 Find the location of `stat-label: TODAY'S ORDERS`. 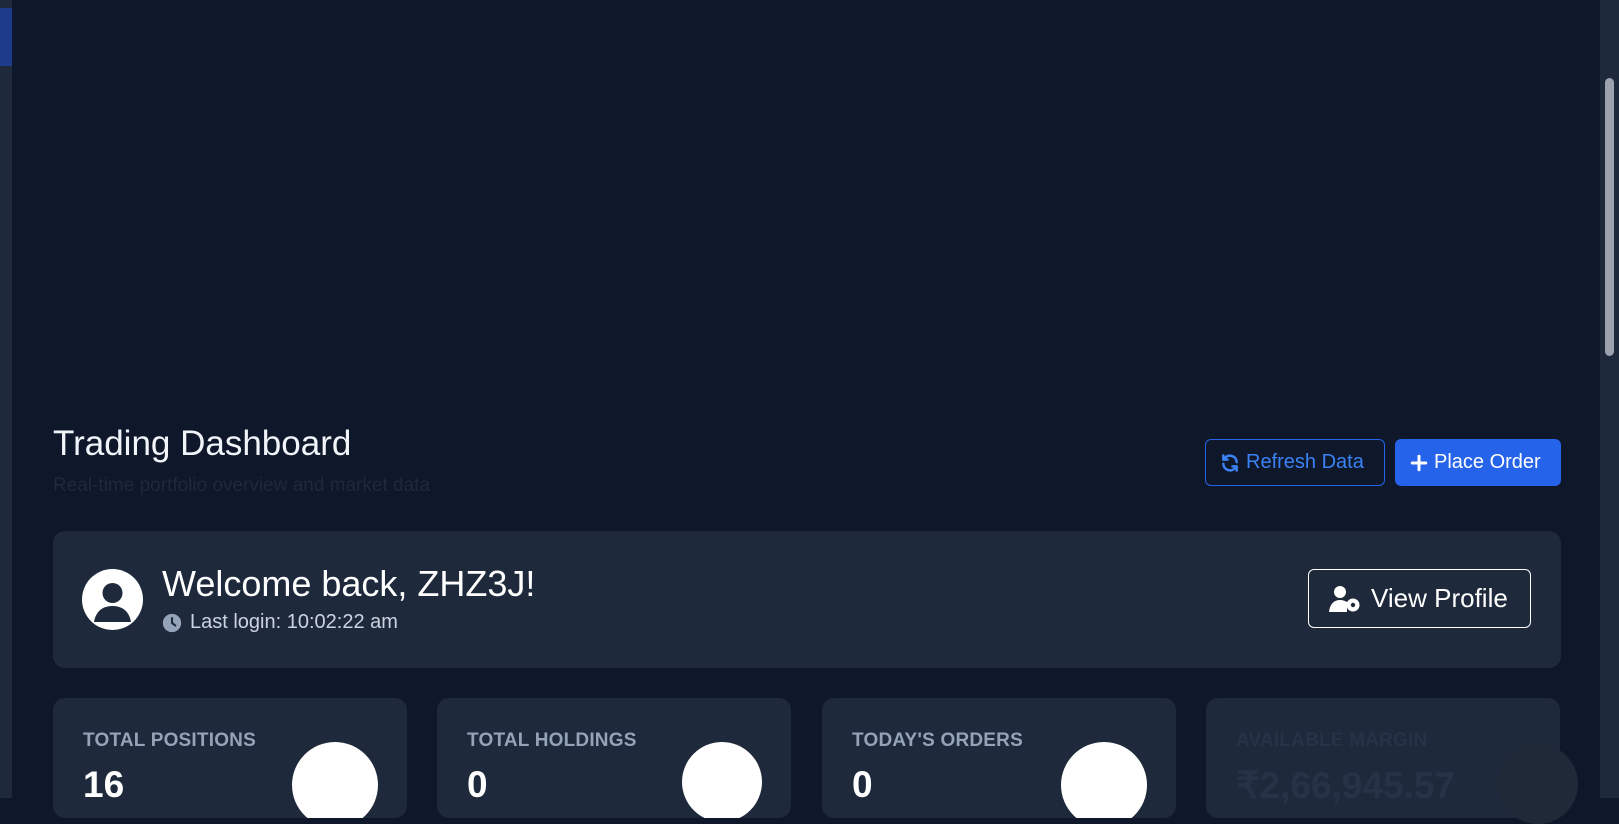

stat-label: TODAY'S ORDERS is located at coordinates (937, 740).